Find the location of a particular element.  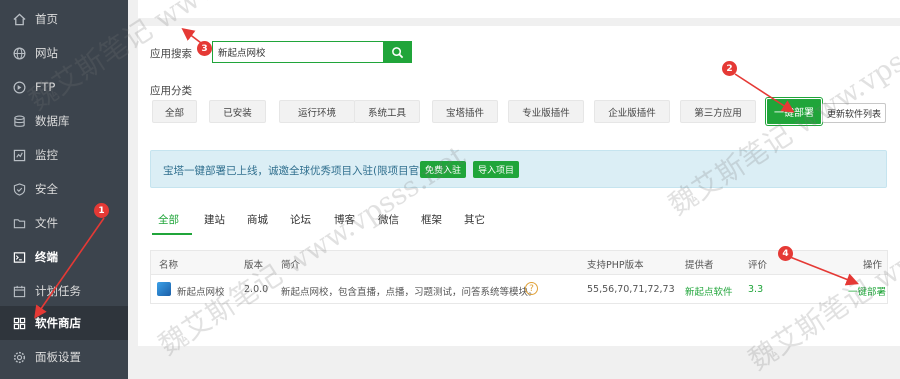

app-desc: 新起点网校，包含直播，点播，习题测试，问答系统等模块。 is located at coordinates (409, 292).